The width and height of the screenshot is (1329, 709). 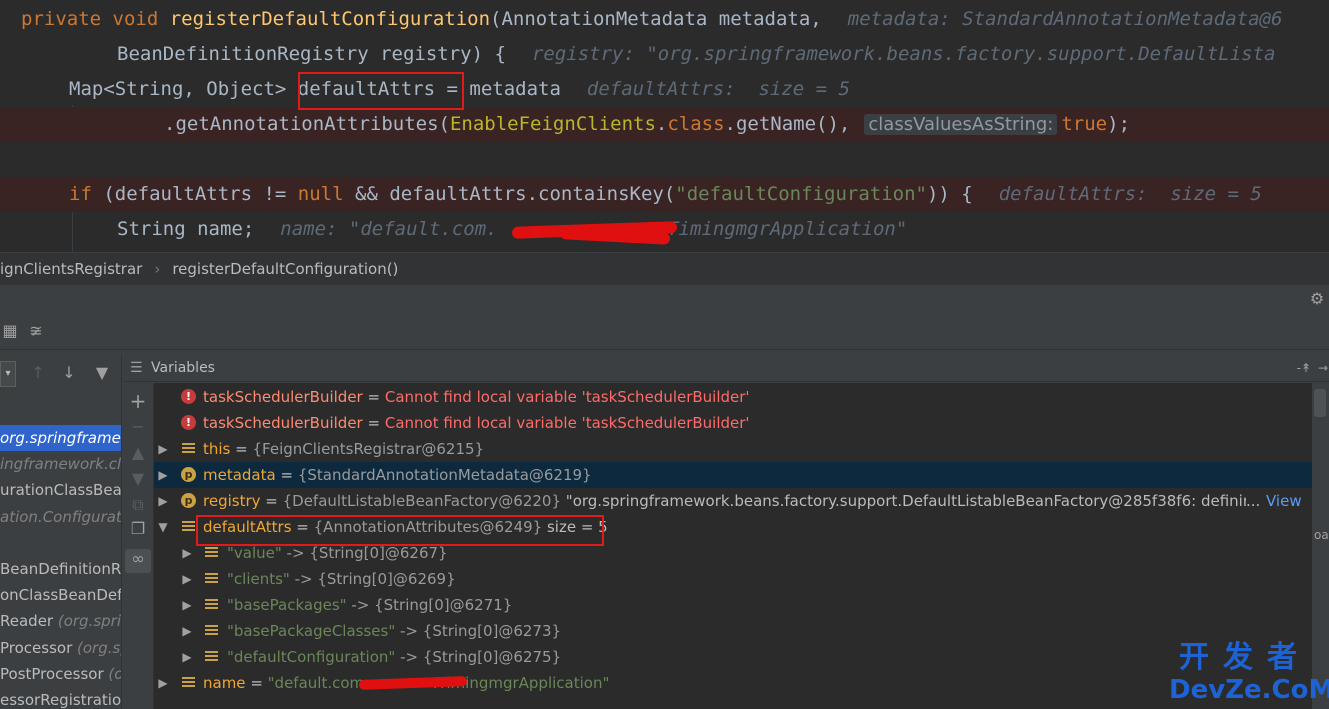 What do you see at coordinates (163, 527) in the screenshot?
I see `collapse-arrow-icon: ▼` at bounding box center [163, 527].